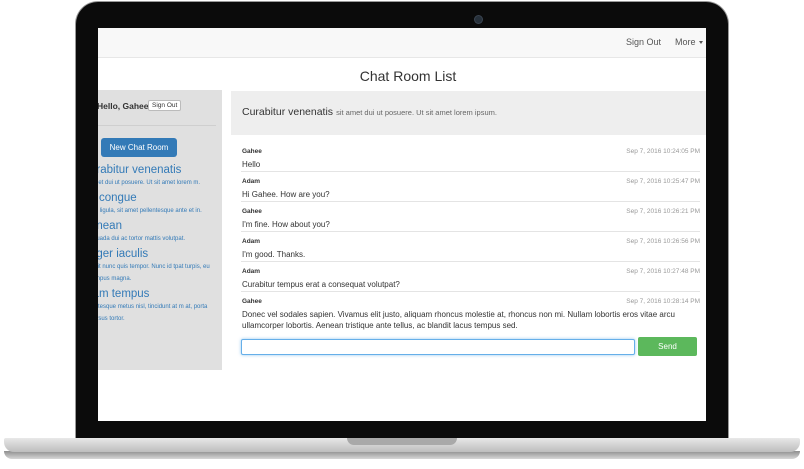 The width and height of the screenshot is (804, 469). Describe the element at coordinates (402, 441) in the screenshot. I see `laptop-notch` at that location.